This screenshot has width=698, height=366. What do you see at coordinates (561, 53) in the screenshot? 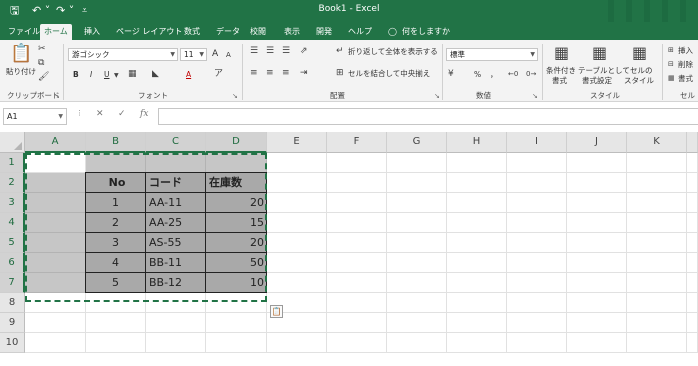
I see `conditional-formatting-icon: ▦` at bounding box center [561, 53].